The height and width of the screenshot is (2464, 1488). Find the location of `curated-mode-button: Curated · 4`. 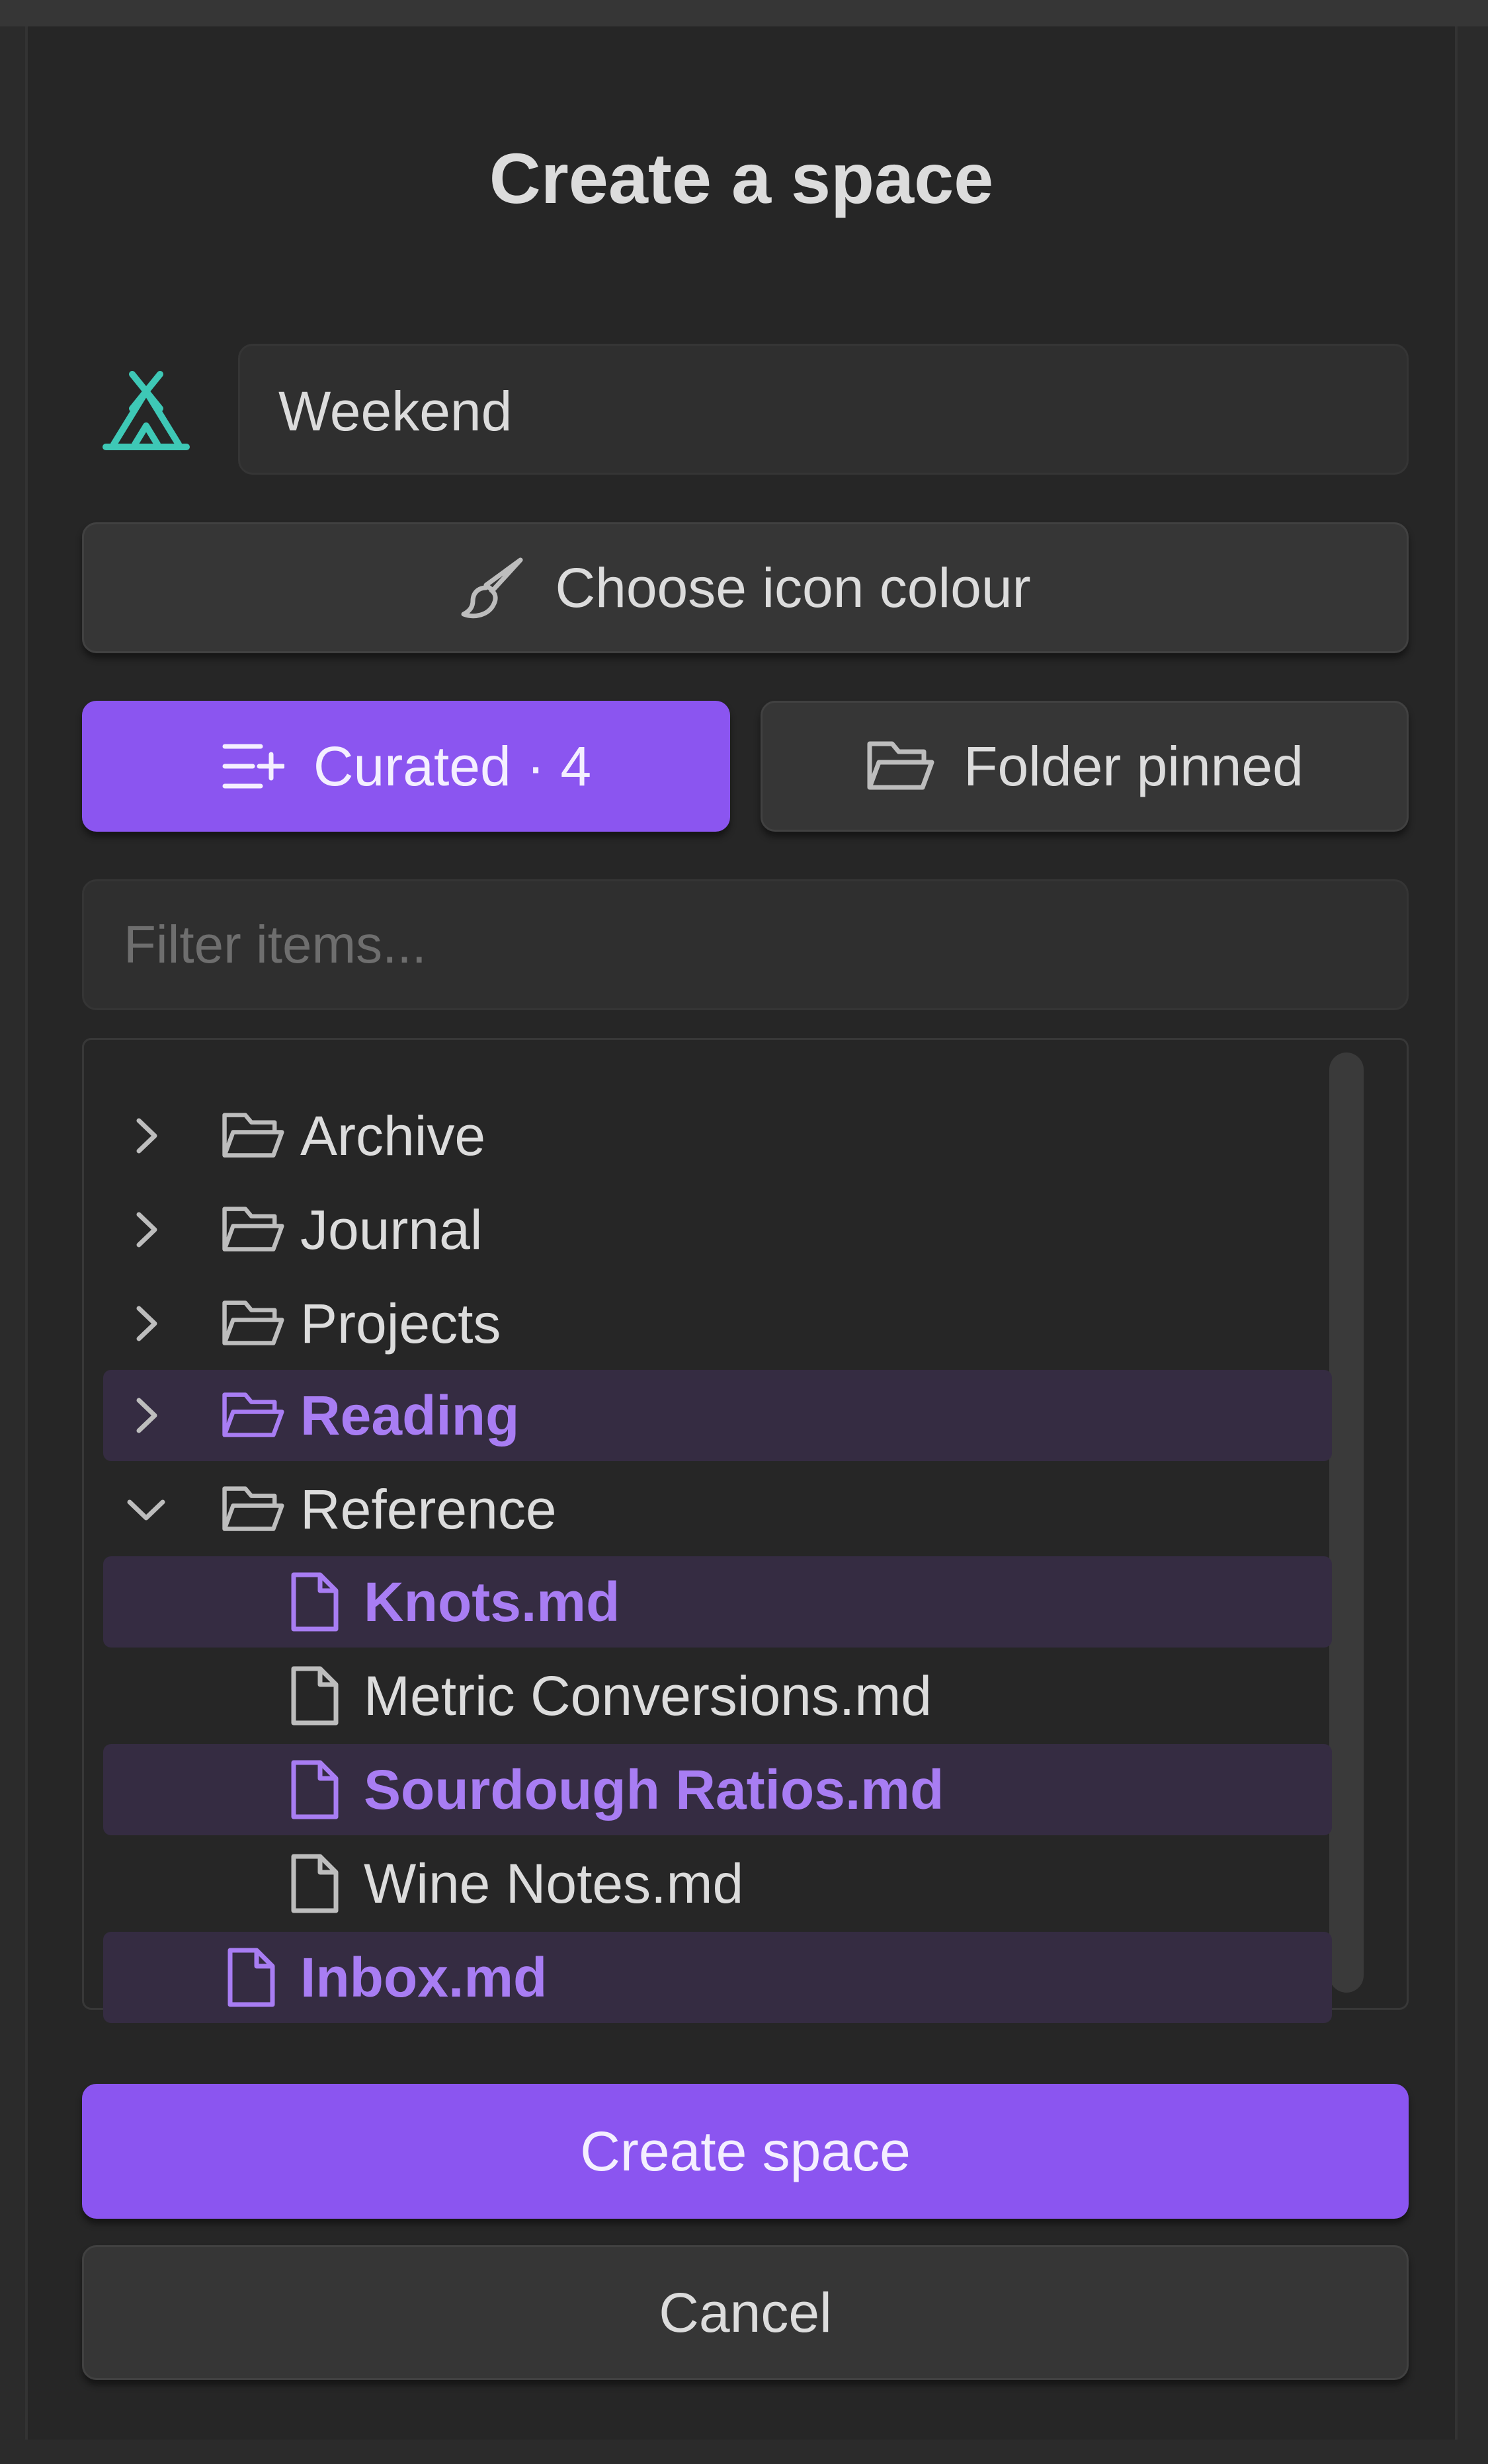

curated-mode-button: Curated · 4 is located at coordinates (406, 766).